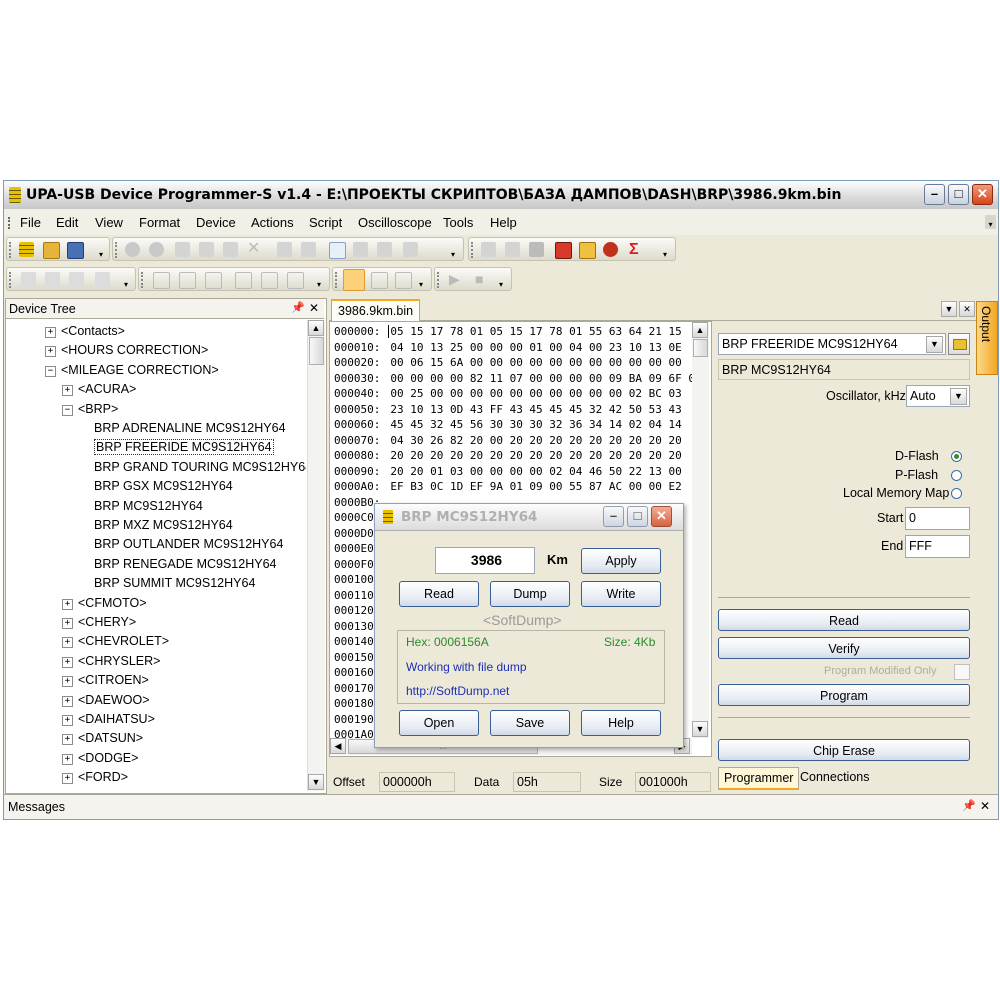  Describe the element at coordinates (384, 249) in the screenshot. I see `import-icon` at that location.